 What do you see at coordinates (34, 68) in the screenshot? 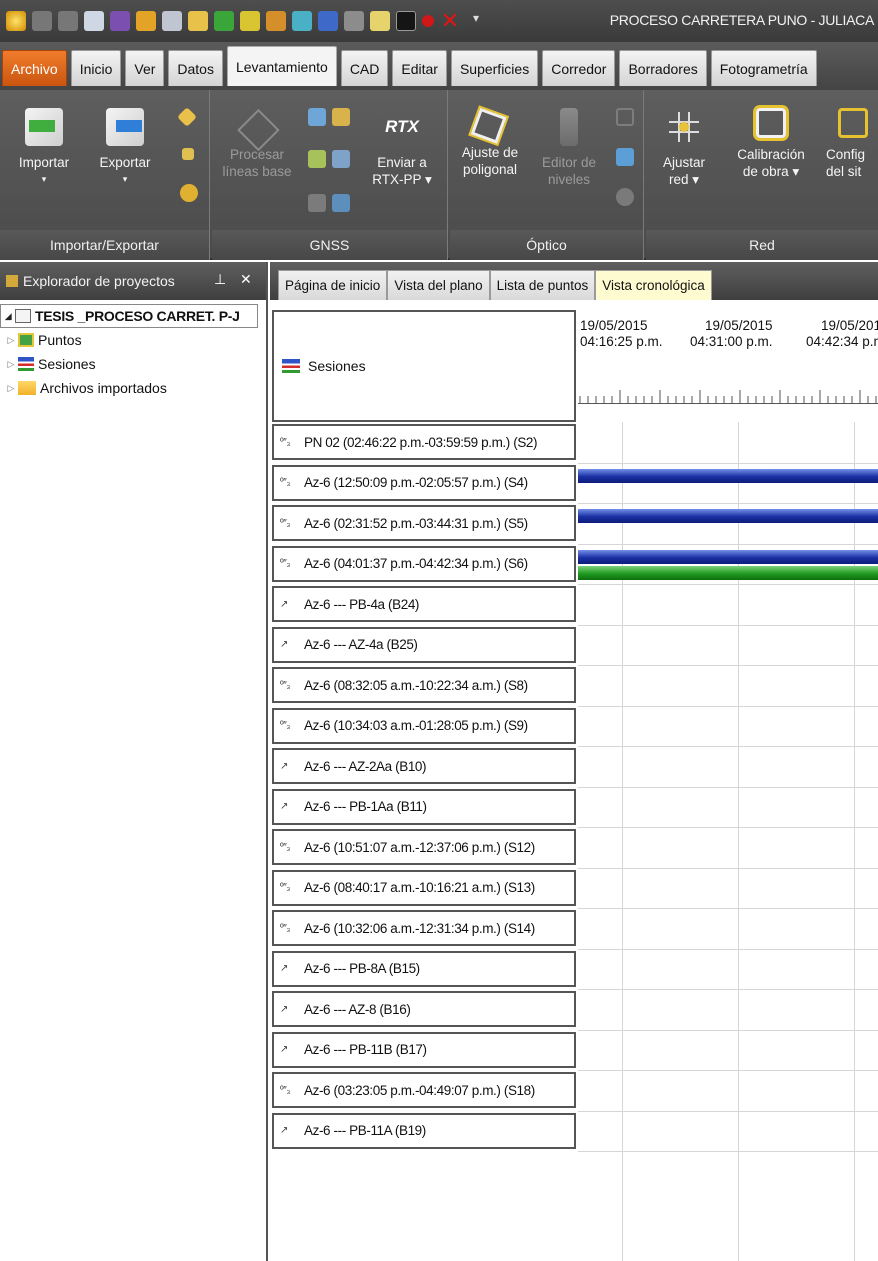
I see `tab-archivo: Archivo` at bounding box center [34, 68].